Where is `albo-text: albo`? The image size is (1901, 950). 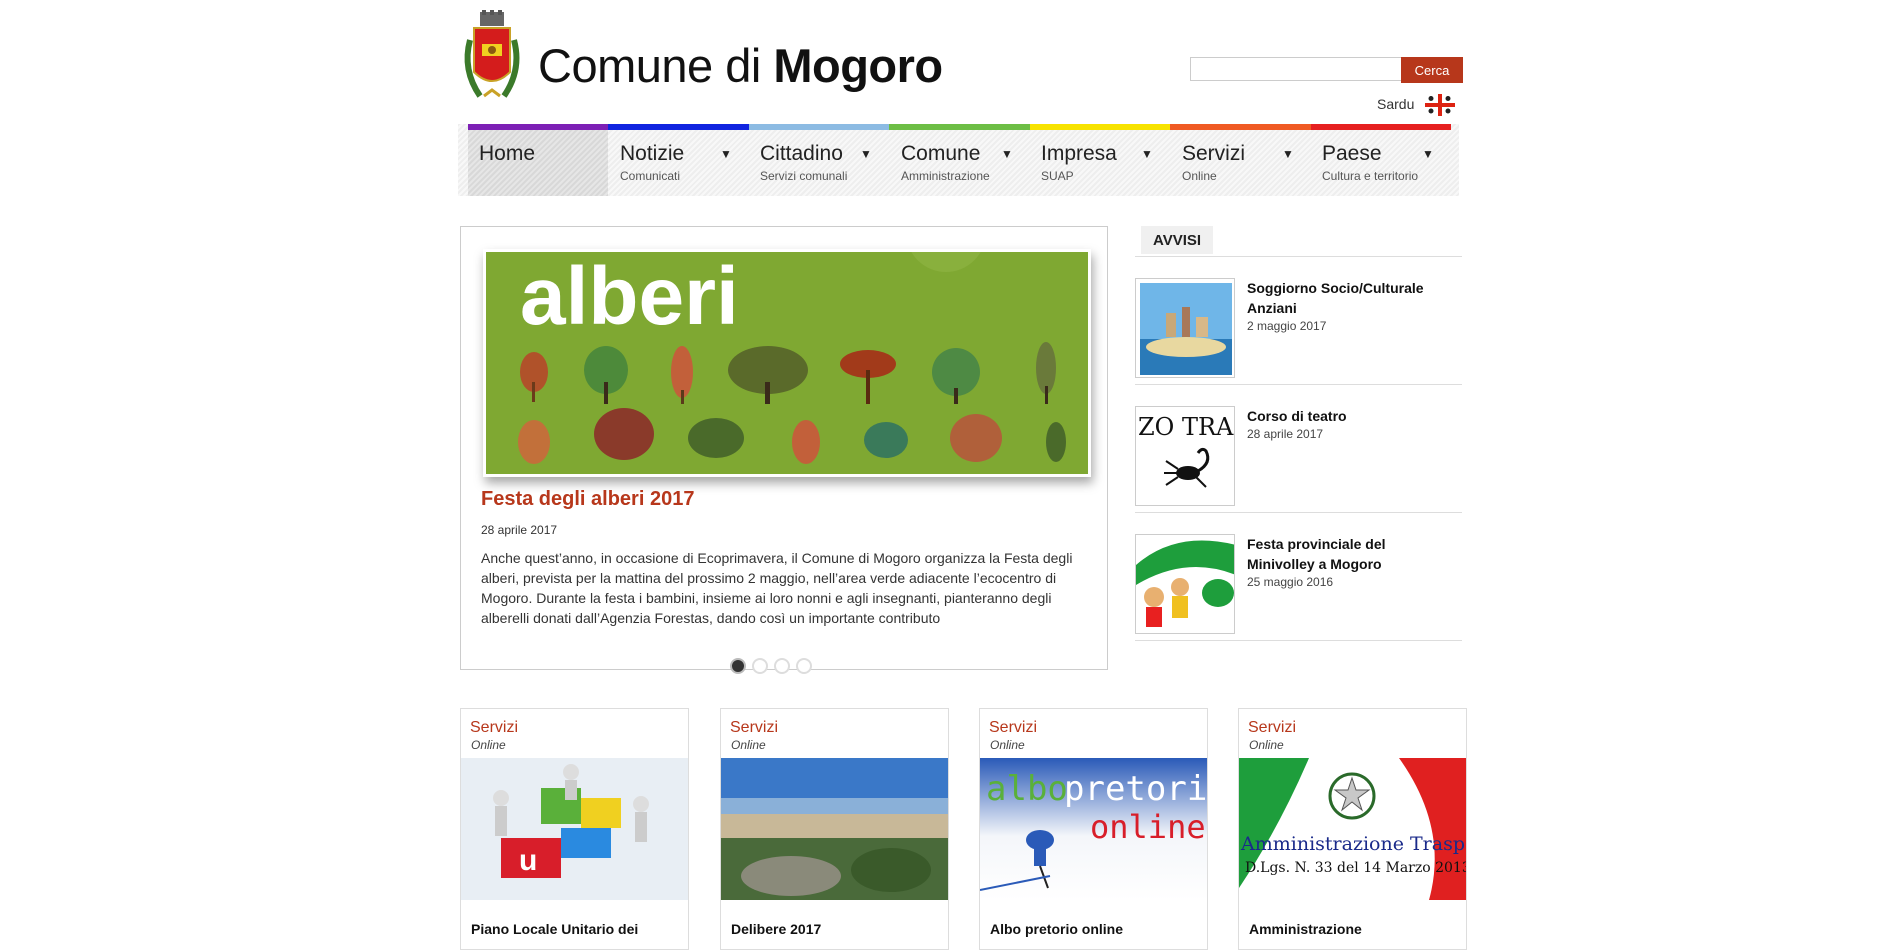 albo-text: albo is located at coordinates (1027, 789).